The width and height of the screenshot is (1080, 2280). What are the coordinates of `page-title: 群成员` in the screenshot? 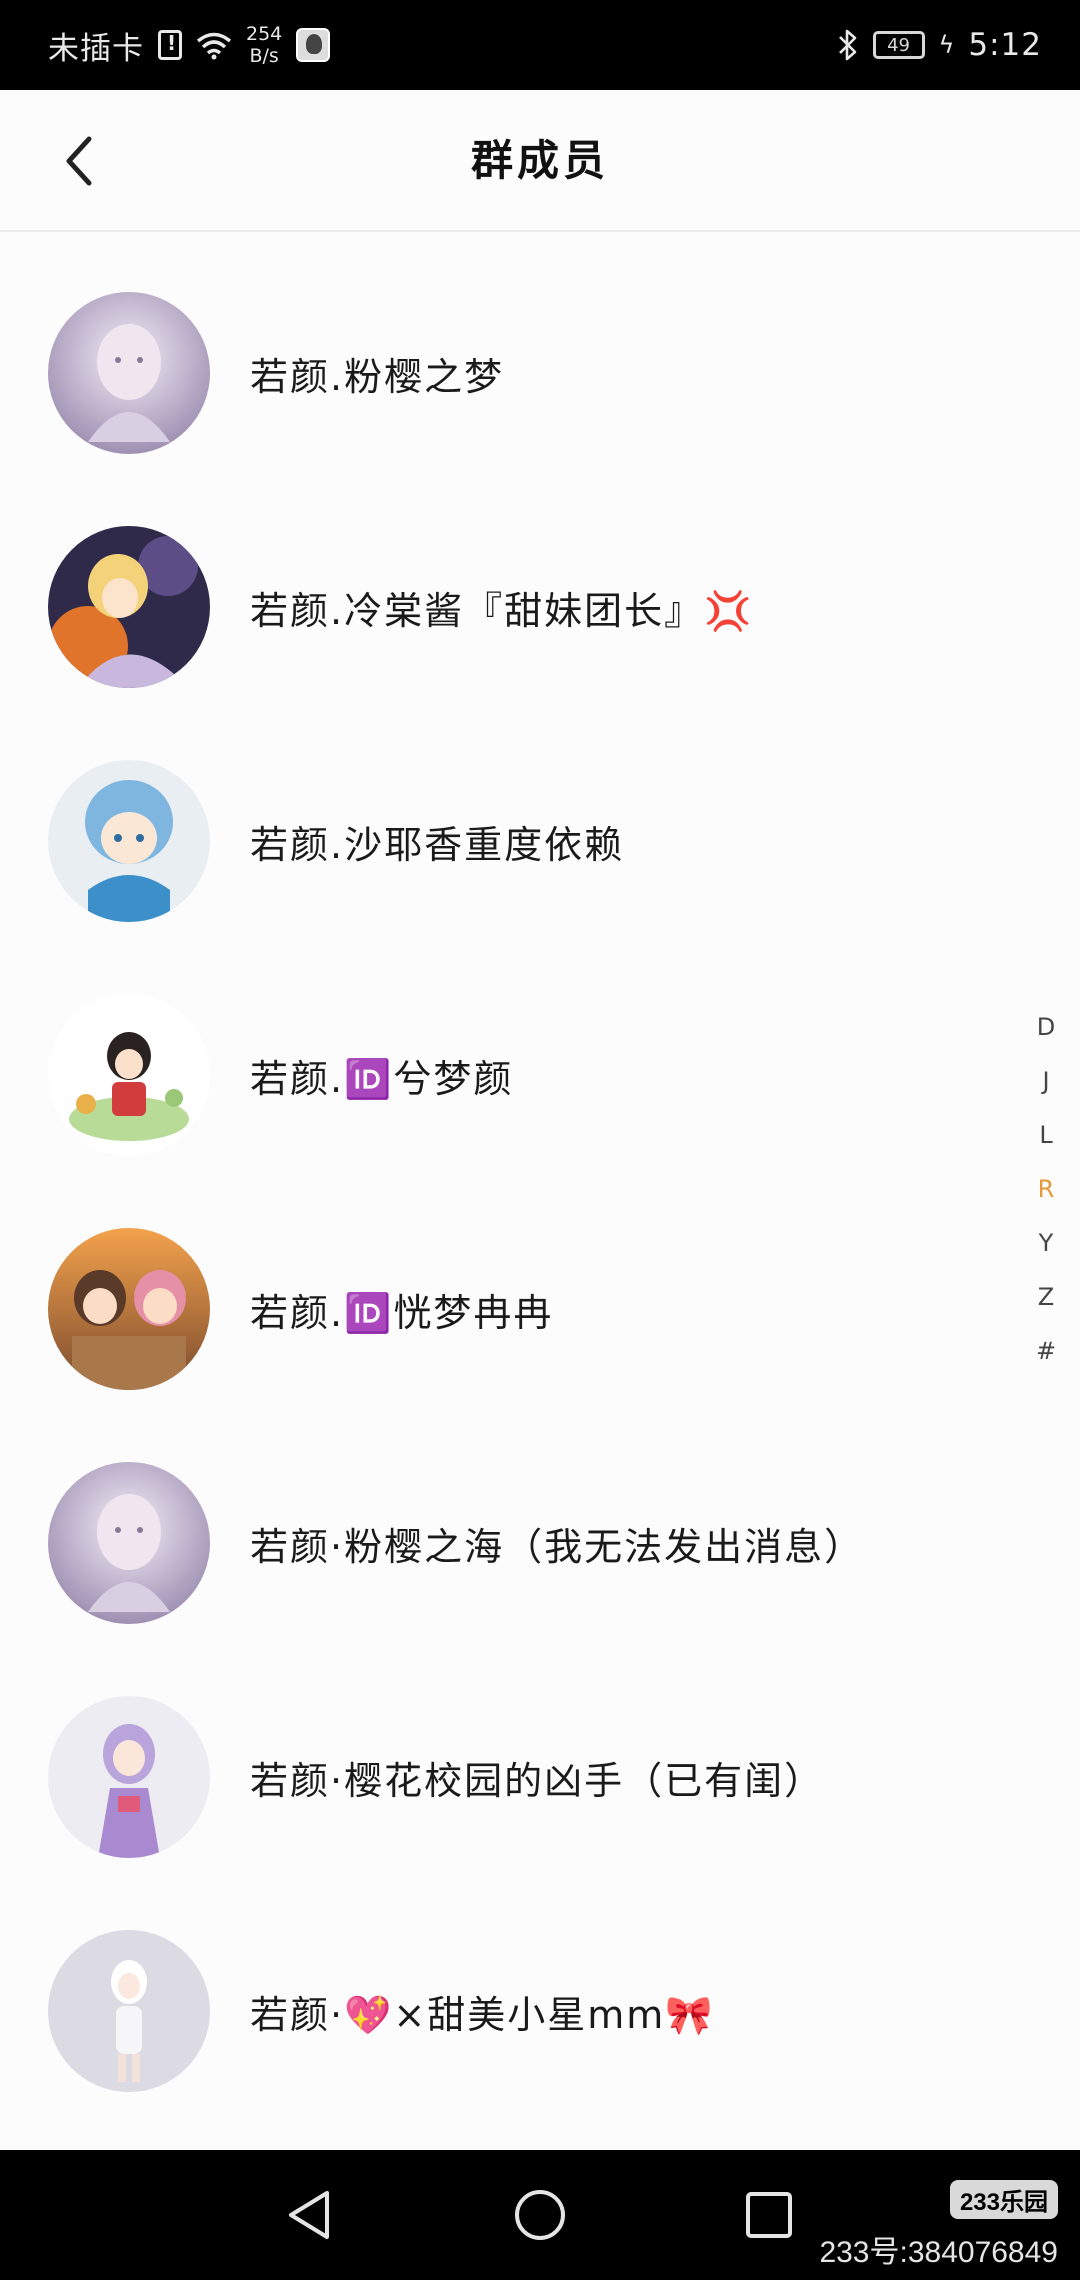 It's located at (539, 160).